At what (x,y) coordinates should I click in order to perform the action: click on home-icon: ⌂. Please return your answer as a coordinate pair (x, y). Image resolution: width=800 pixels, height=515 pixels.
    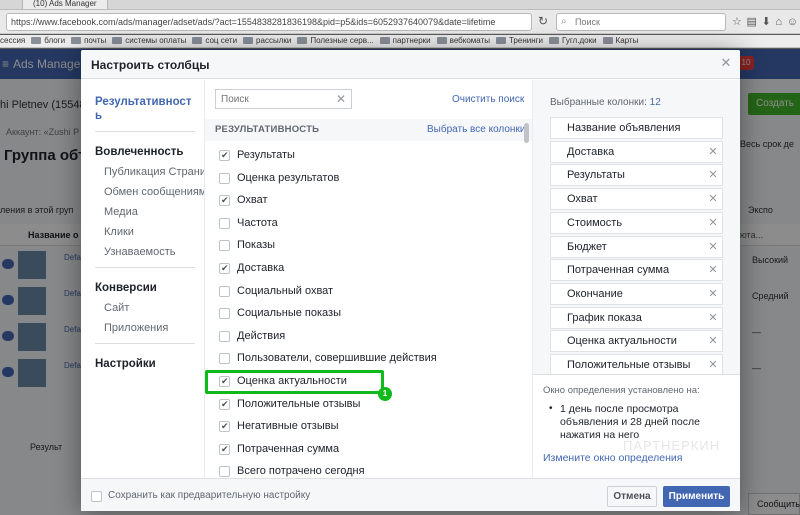
    Looking at the image, I should click on (778, 22).